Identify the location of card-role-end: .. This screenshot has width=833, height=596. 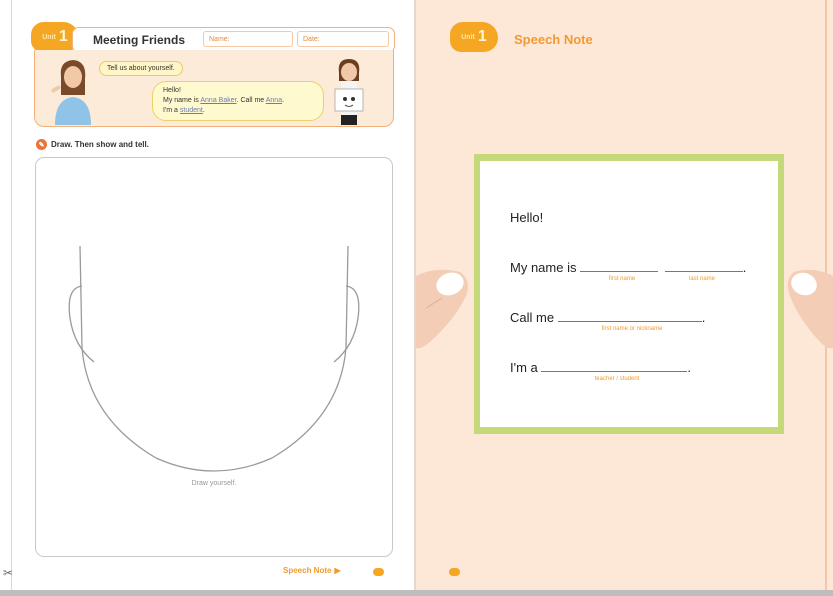
(689, 367).